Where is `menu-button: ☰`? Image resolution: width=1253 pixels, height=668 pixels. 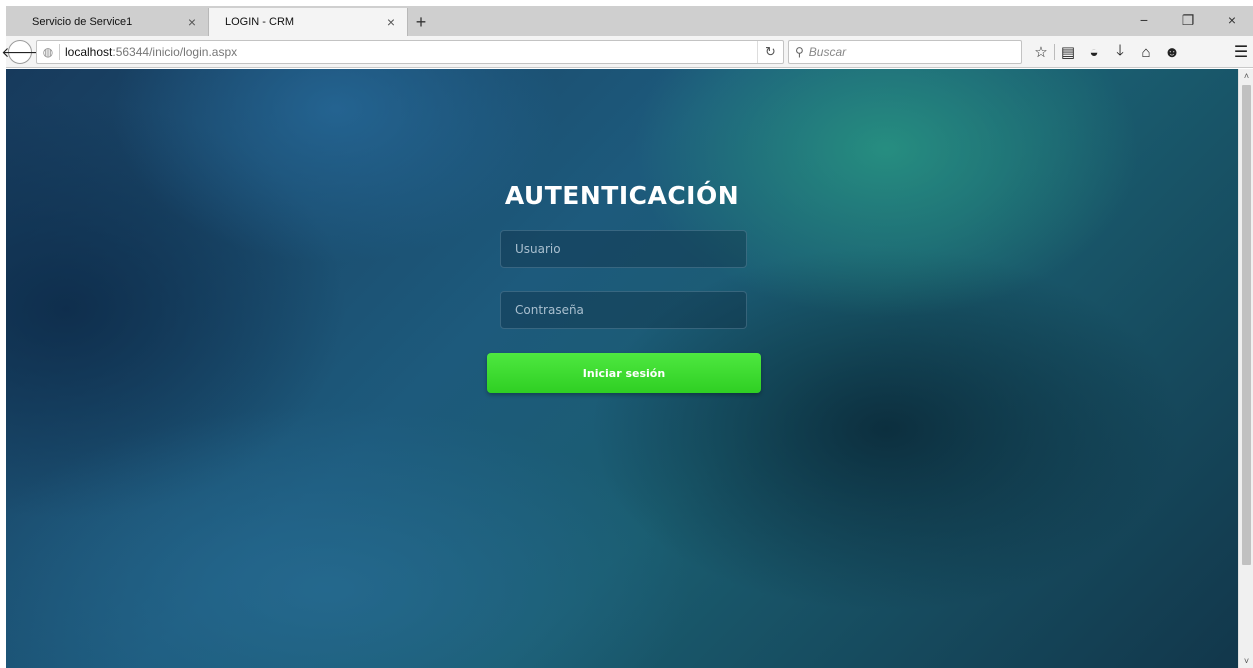 menu-button: ☰ is located at coordinates (1240, 52).